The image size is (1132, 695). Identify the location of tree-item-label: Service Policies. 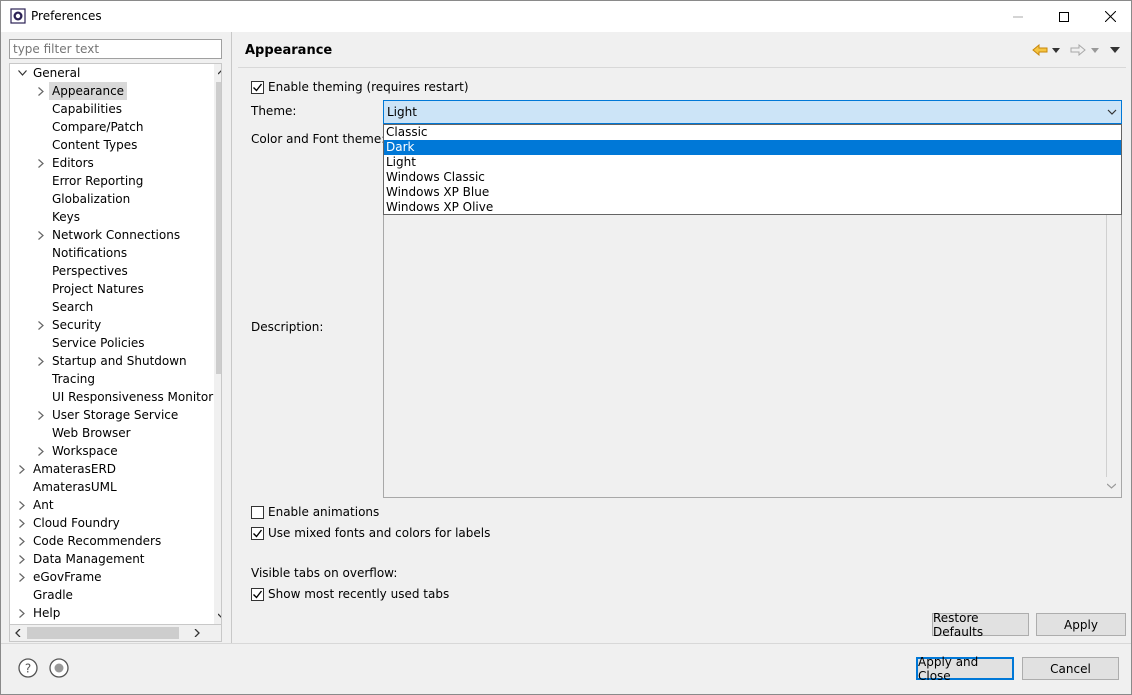
(98, 343).